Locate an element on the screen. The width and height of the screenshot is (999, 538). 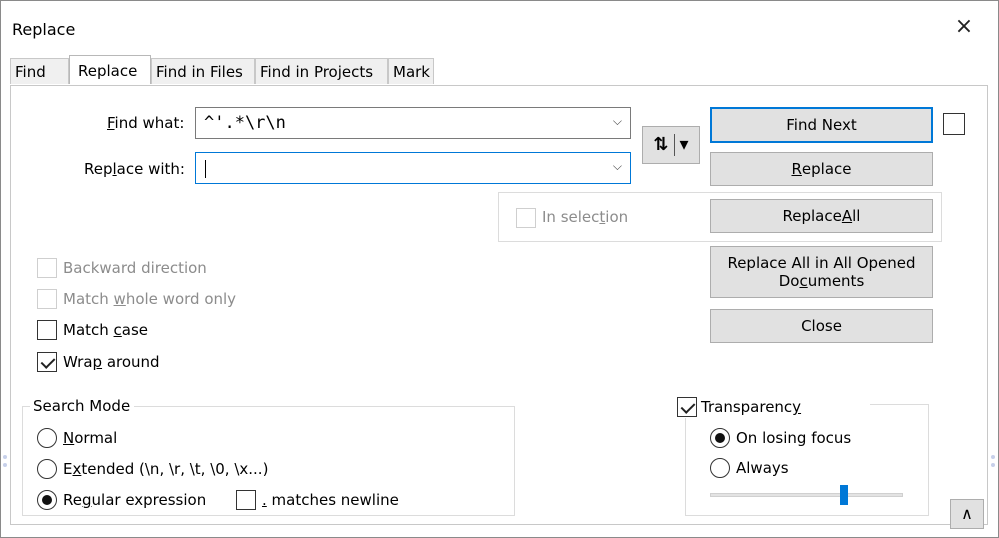
radio-normal is located at coordinates (47, 438).